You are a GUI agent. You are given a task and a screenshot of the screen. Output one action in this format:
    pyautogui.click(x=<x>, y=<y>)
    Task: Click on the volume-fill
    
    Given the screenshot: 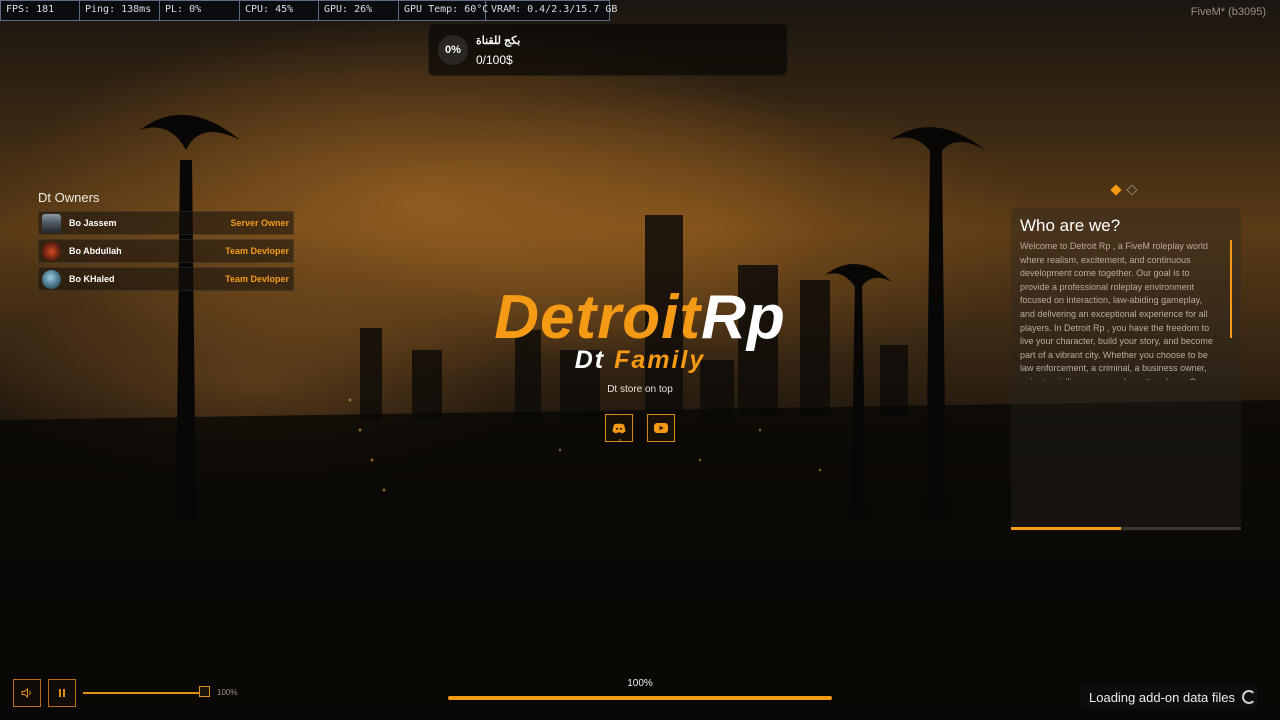 What is the action you would take?
    pyautogui.click(x=144, y=693)
    